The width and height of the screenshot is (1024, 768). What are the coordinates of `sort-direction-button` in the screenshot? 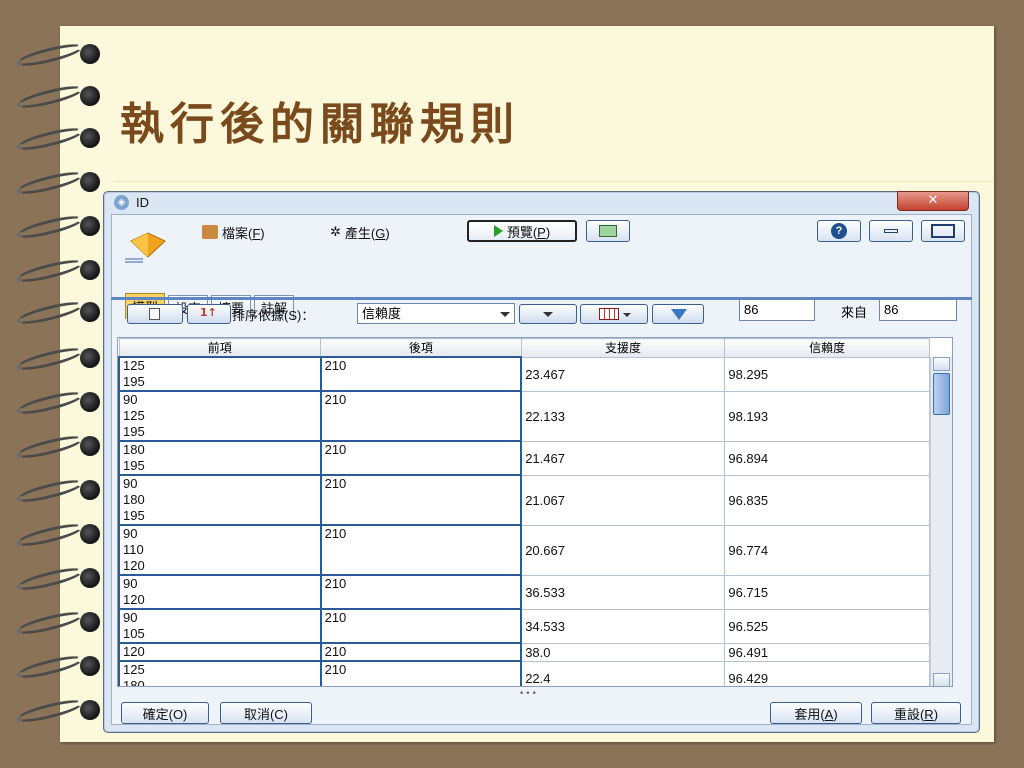 It's located at (548, 314).